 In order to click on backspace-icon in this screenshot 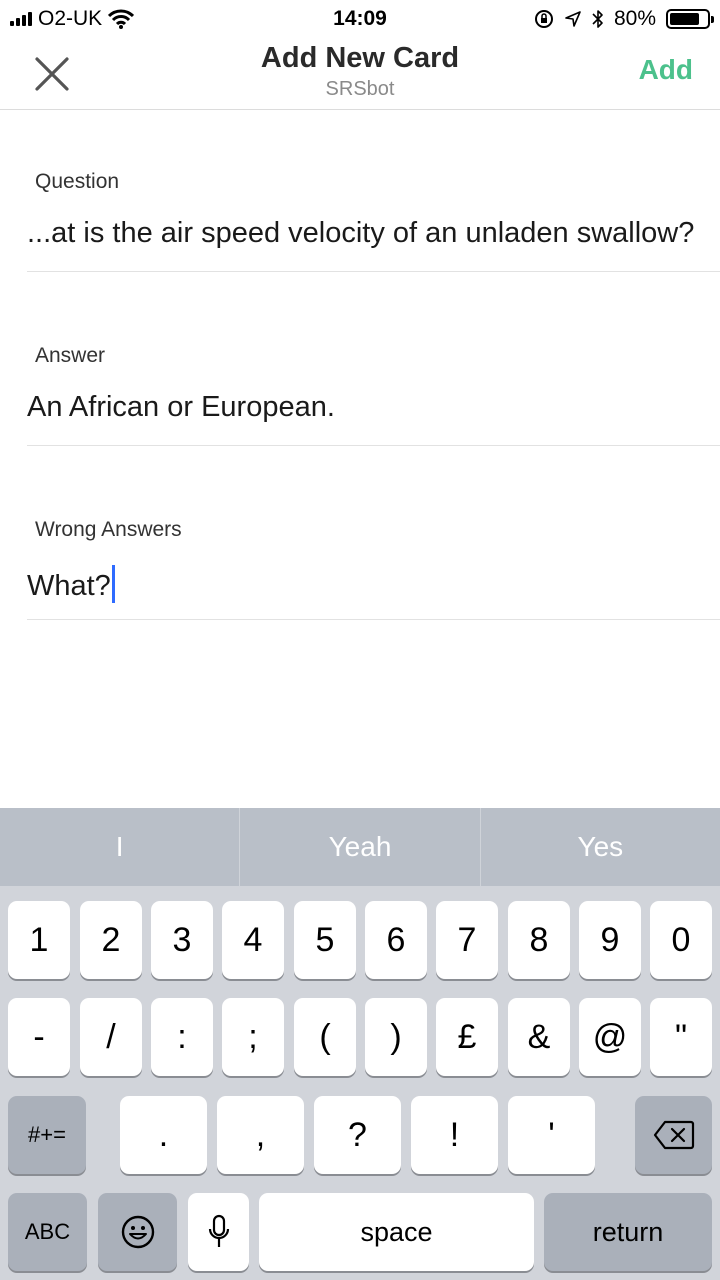, I will do `click(674, 1135)`.